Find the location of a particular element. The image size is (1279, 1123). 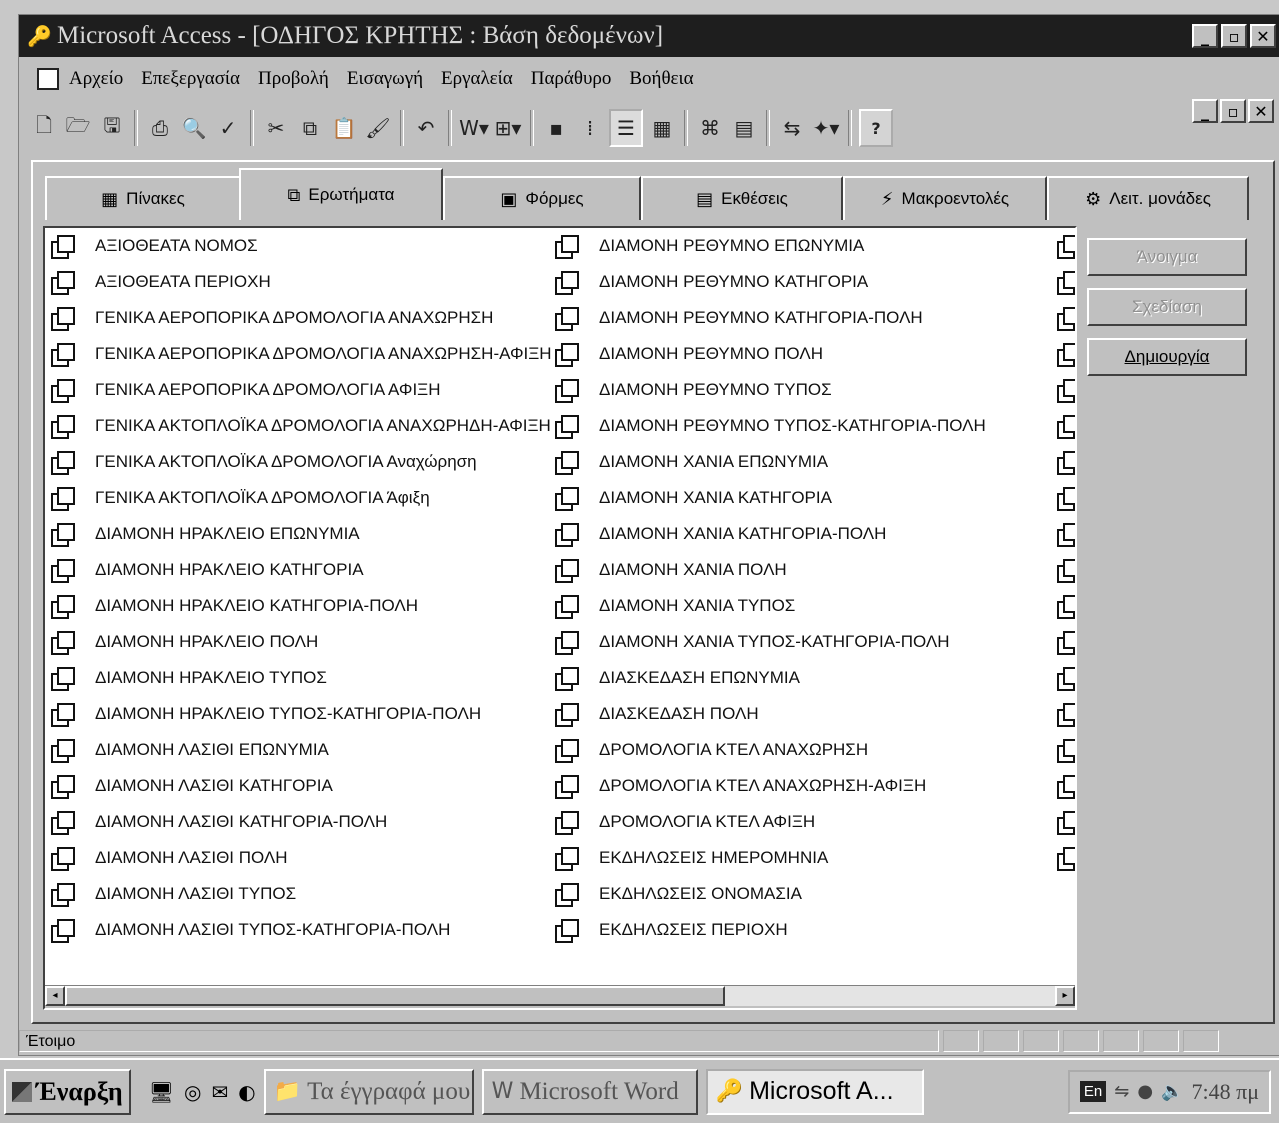

list-item: ΔΙΑΜΟΝΗ ΗΡΑΚΛΕΙΟ ΤΥΠΟΣ is located at coordinates (301, 678).